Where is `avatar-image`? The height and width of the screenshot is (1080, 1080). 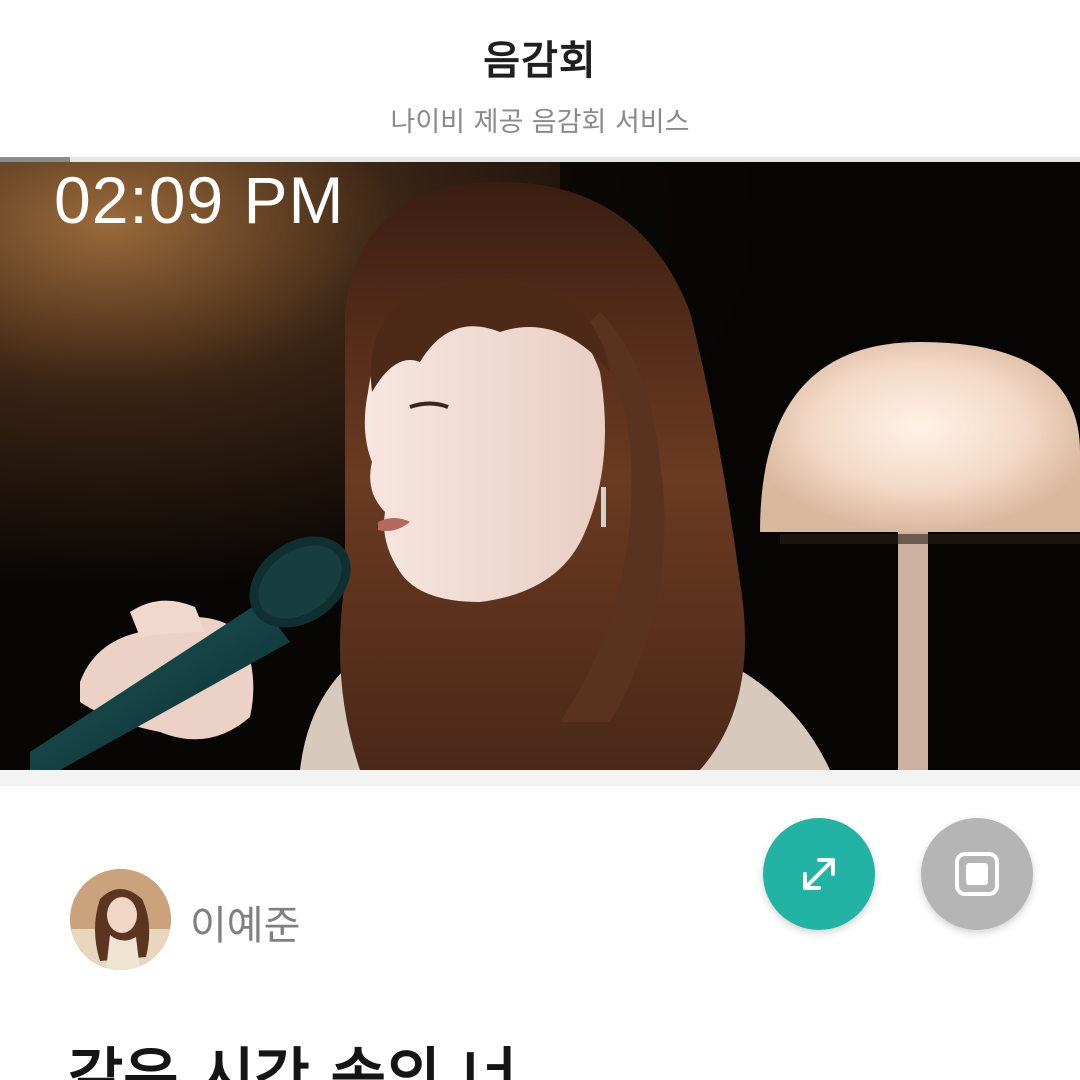
avatar-image is located at coordinates (120, 919).